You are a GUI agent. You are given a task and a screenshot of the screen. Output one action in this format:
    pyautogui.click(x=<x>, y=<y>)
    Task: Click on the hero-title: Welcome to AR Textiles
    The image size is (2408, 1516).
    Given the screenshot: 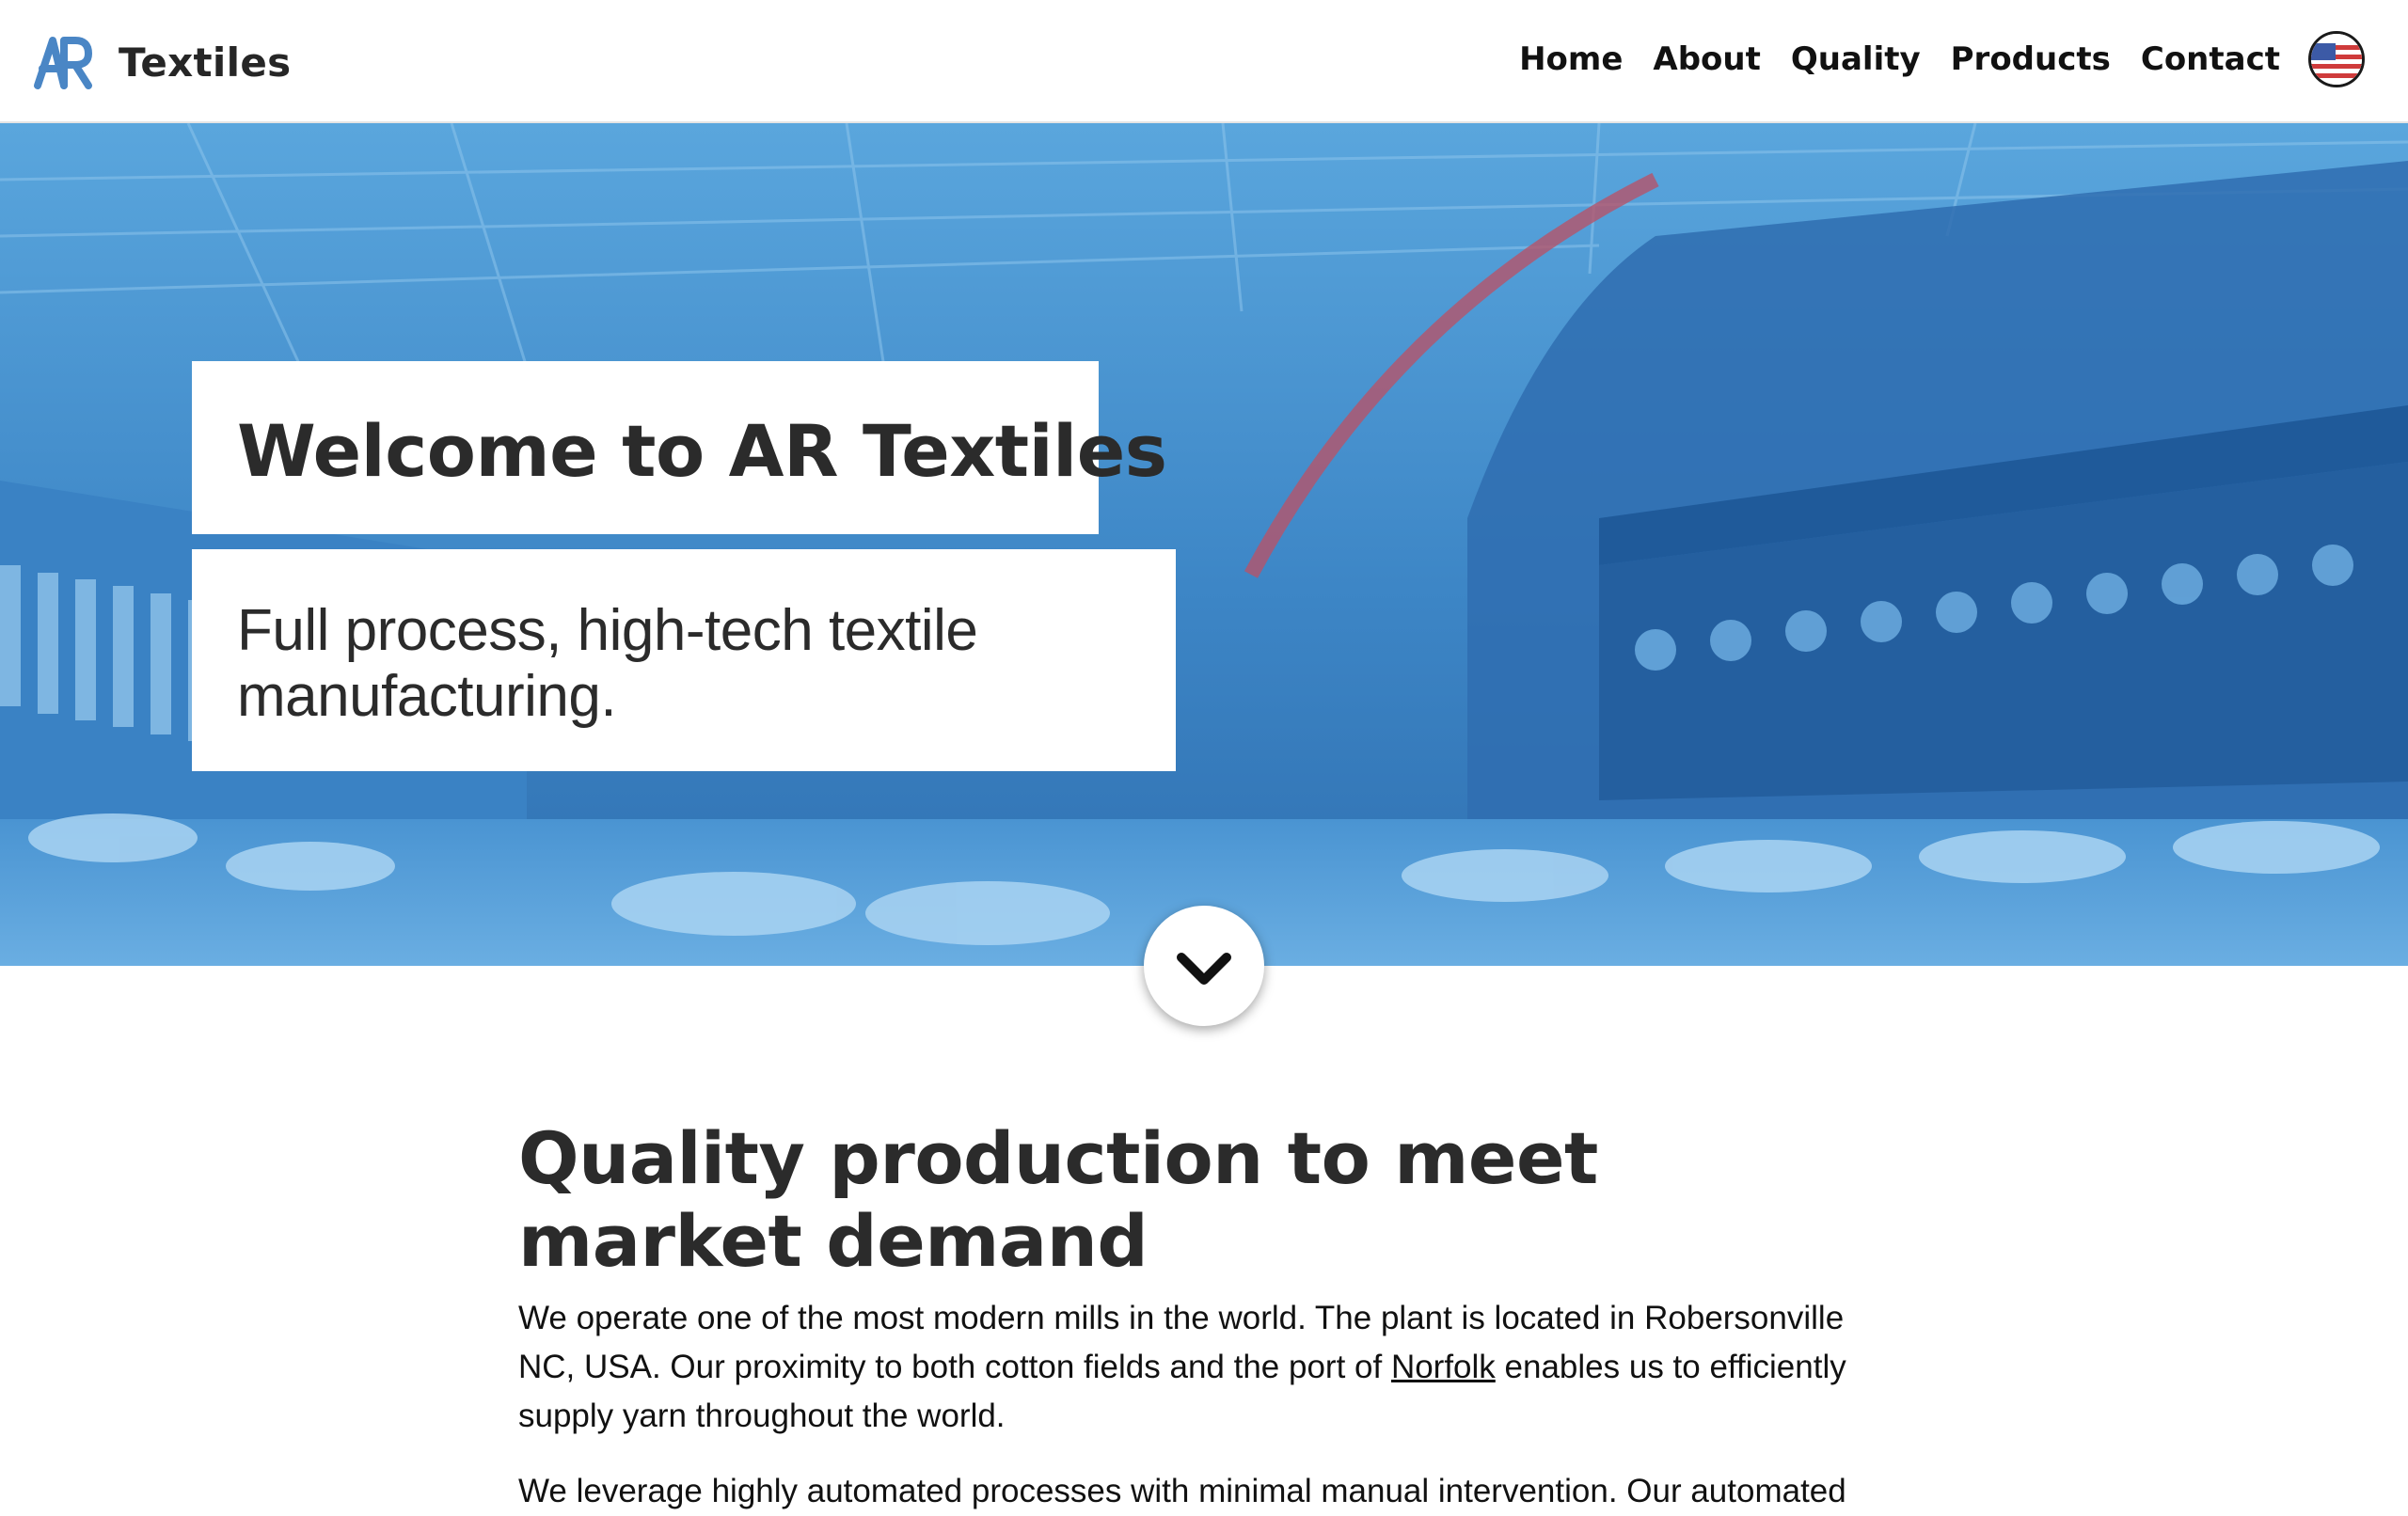 What is the action you would take?
    pyautogui.click(x=702, y=451)
    